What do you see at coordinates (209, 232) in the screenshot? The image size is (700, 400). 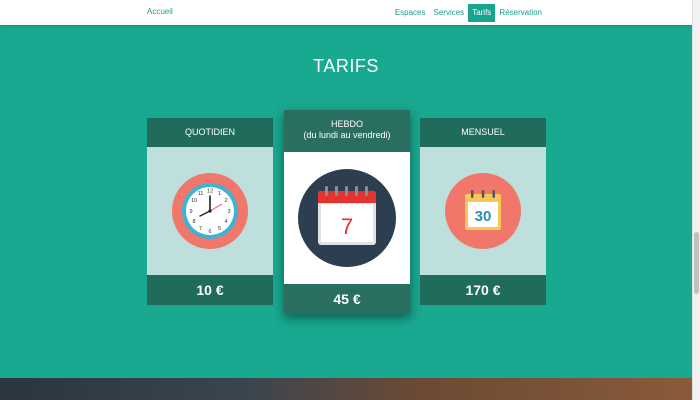 I see `svg-text: 6` at bounding box center [209, 232].